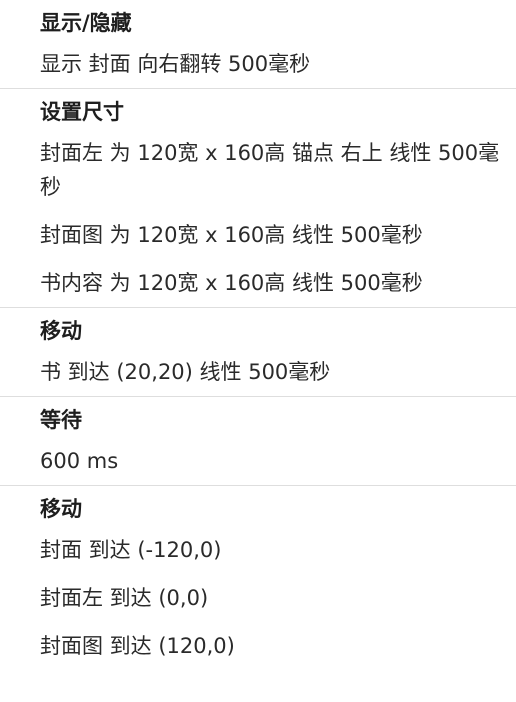  I want to click on section-header-wait: 等待, so click(272, 417).